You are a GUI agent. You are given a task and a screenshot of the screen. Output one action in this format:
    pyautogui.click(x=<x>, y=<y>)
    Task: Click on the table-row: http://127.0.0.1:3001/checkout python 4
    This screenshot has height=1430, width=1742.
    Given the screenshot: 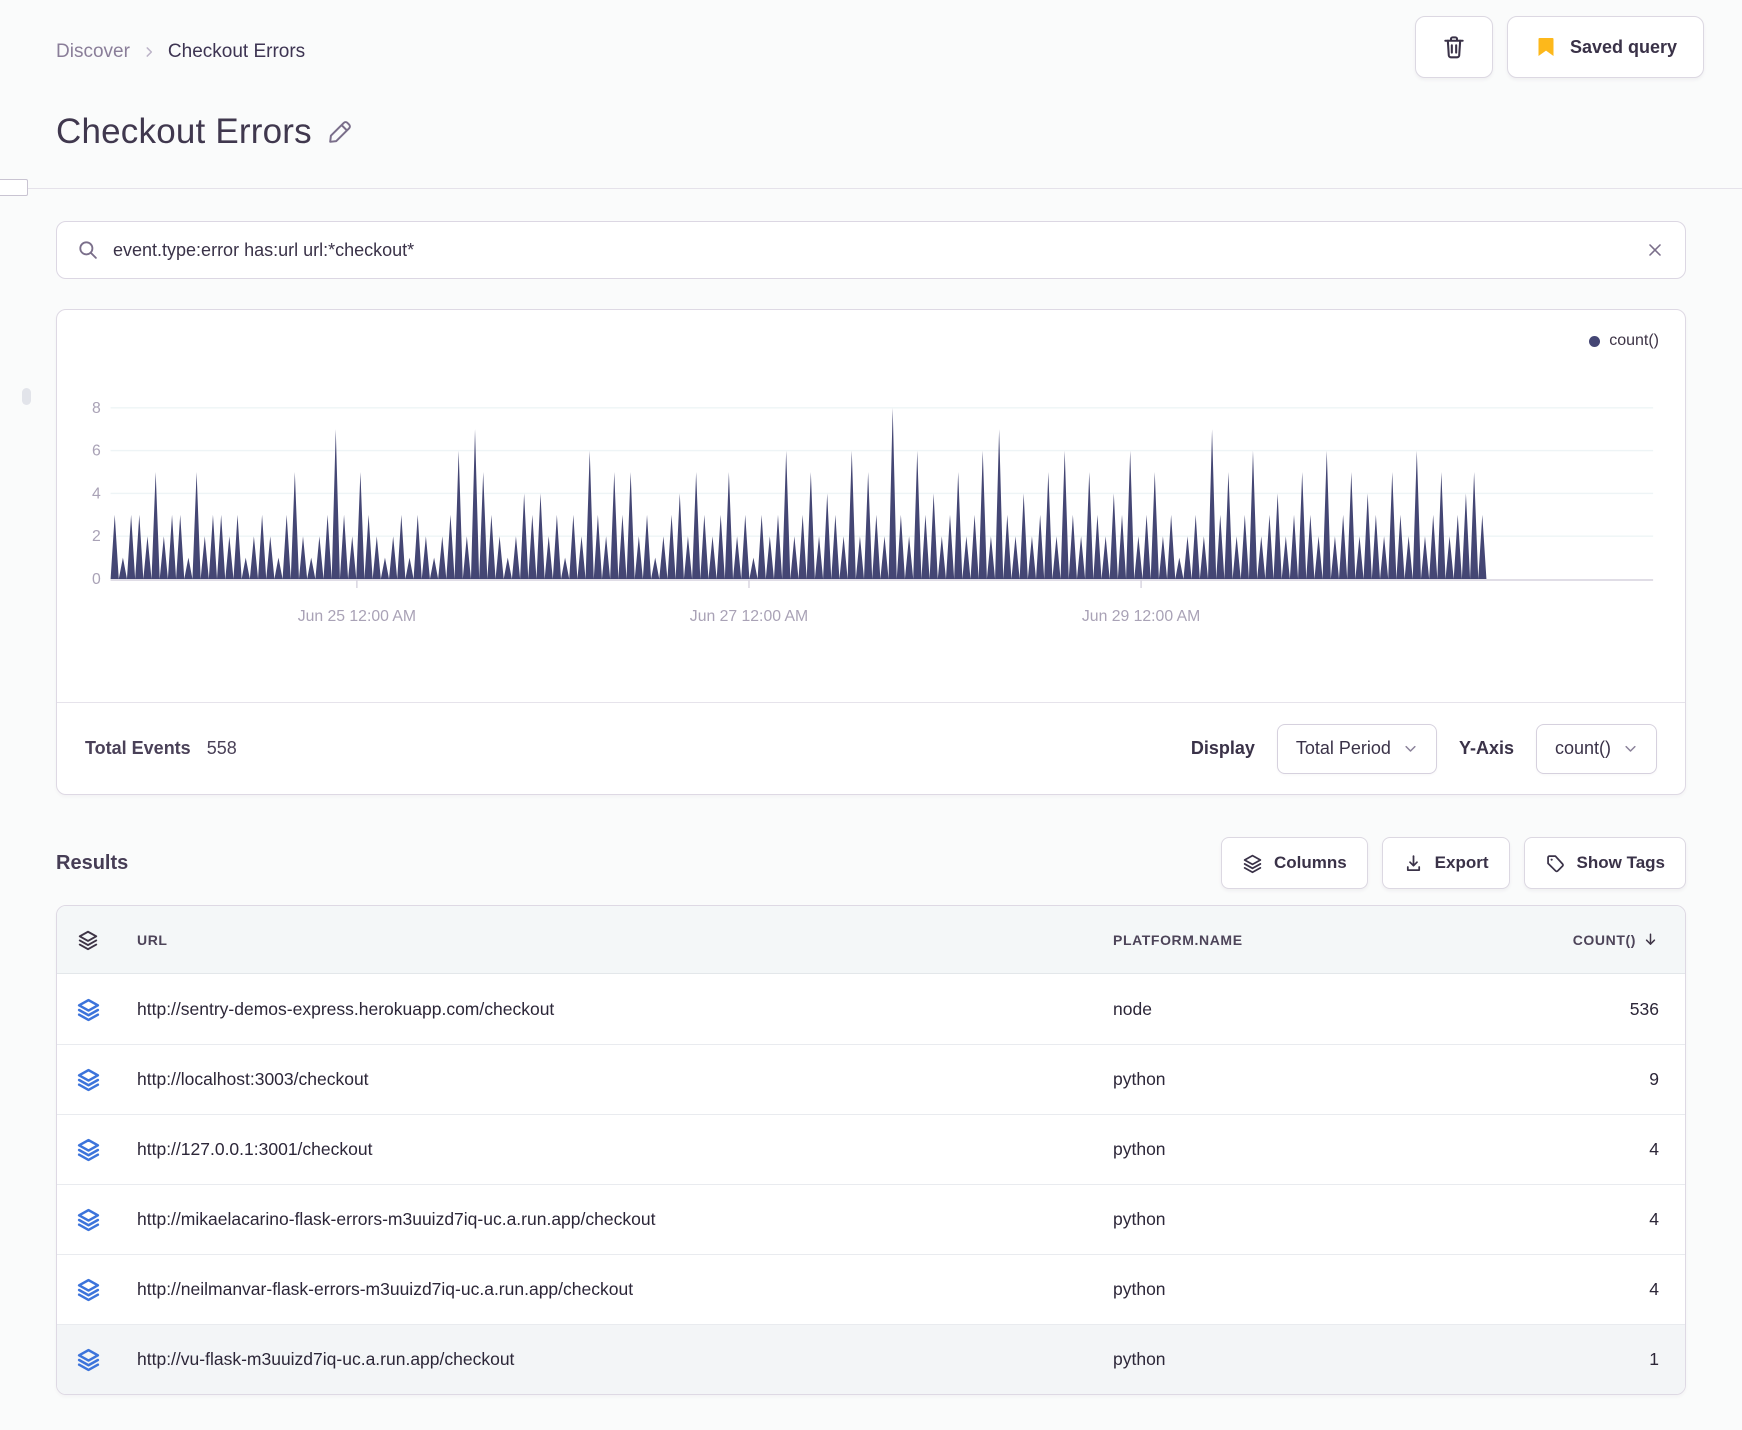 What is the action you would take?
    pyautogui.click(x=871, y=1149)
    